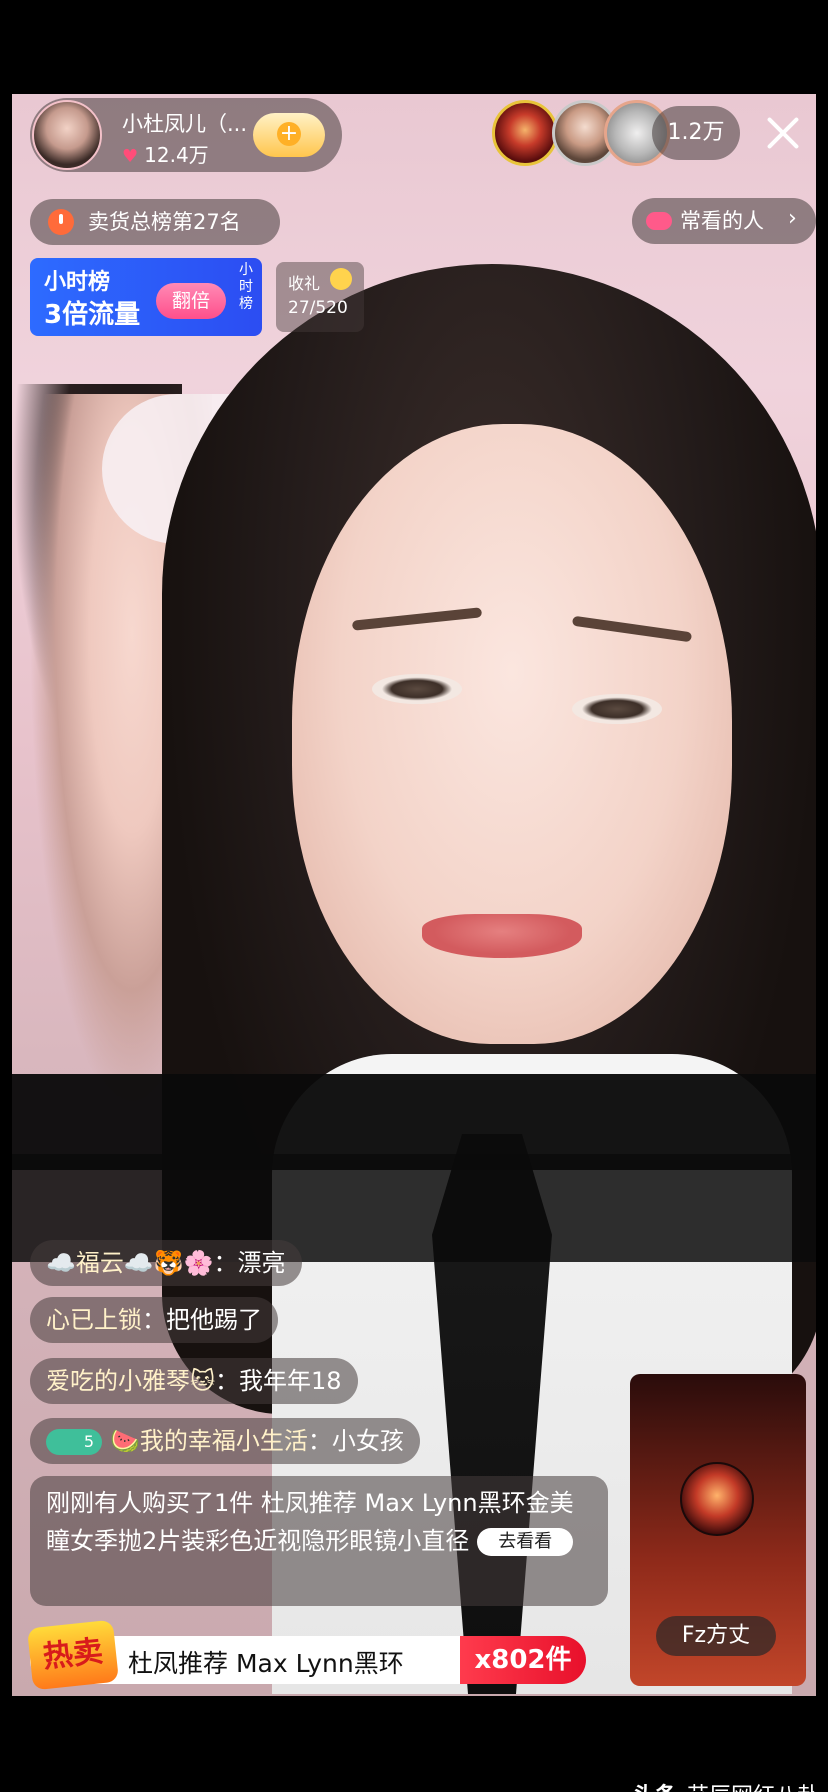 The width and height of the screenshot is (828, 1792). Describe the element at coordinates (525, 1542) in the screenshot. I see `go-look-button: 去看看` at that location.